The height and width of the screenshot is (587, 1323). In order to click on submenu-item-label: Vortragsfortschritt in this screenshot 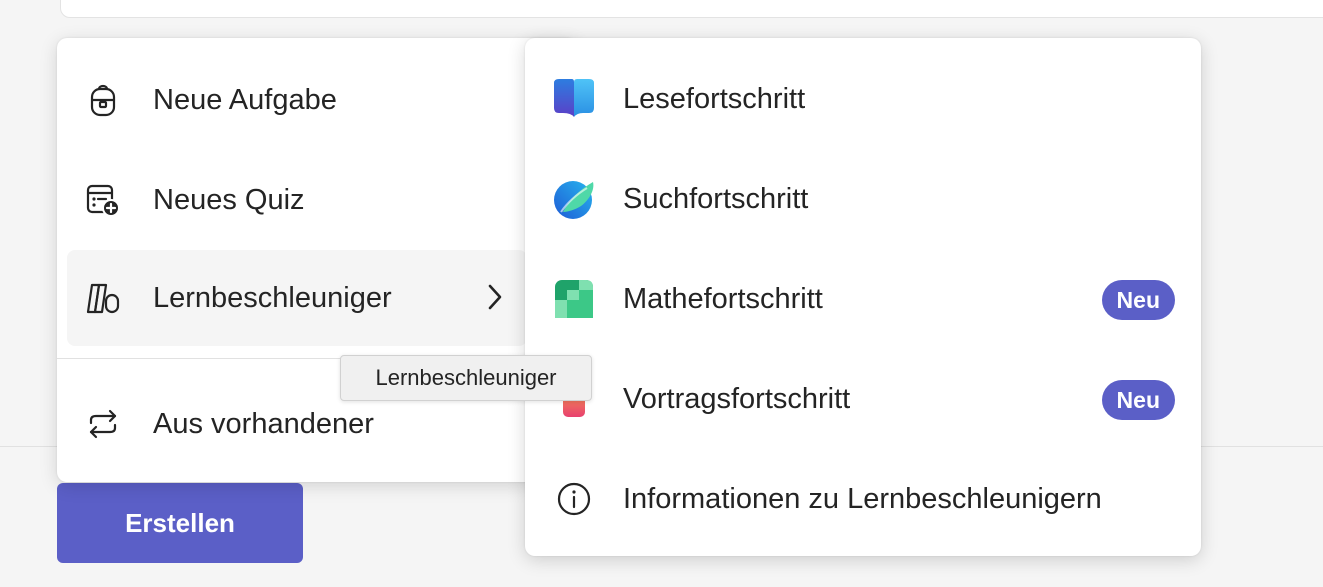, I will do `click(737, 398)`.